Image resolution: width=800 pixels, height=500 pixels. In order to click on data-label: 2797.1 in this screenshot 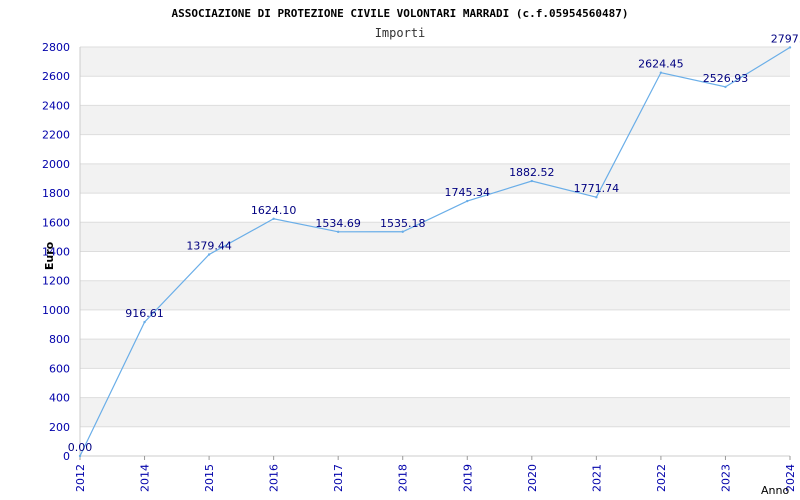, I will do `click(785, 38)`.